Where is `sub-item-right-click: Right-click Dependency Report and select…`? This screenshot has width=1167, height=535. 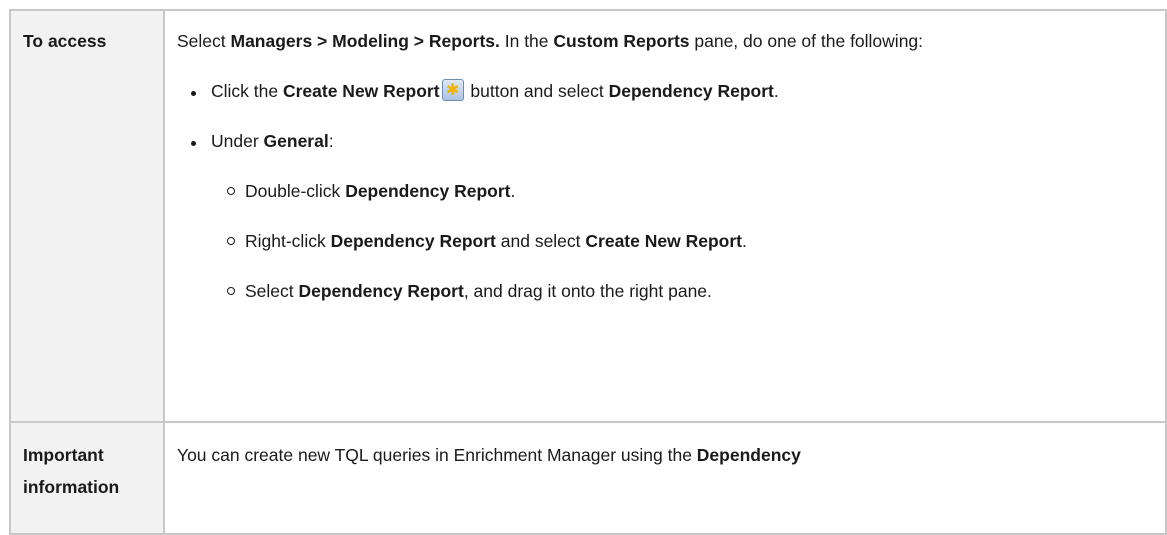
sub-item-right-click: Right-click Dependency Report and select… is located at coordinates (682, 241).